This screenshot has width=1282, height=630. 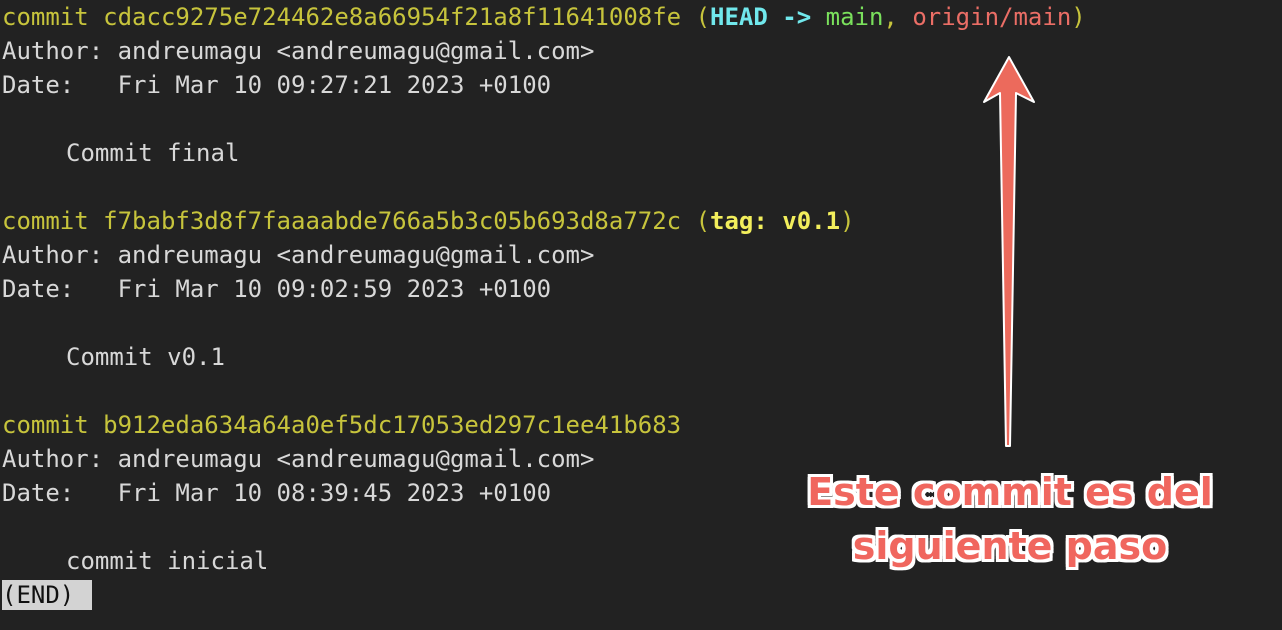 I want to click on annotation-line-2: siguiente paso, so click(x=1010, y=546).